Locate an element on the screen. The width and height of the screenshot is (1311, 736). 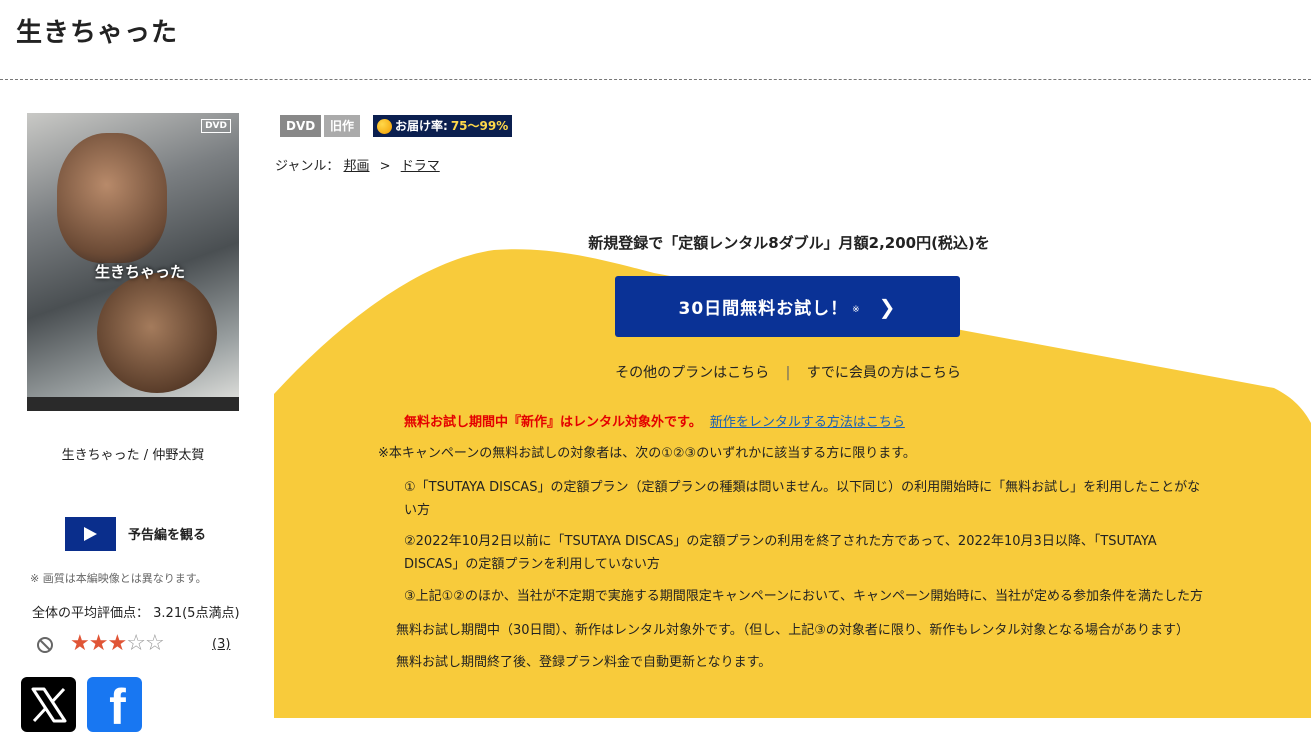
poster-title: 生きちゃった is located at coordinates (140, 272).